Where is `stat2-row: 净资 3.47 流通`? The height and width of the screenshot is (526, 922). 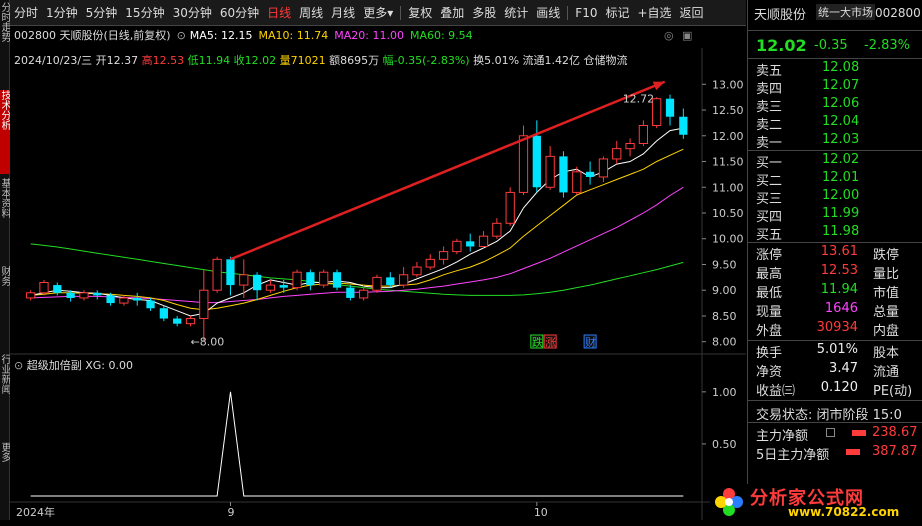 stat2-row: 净资 3.47 流通 is located at coordinates (835, 370).